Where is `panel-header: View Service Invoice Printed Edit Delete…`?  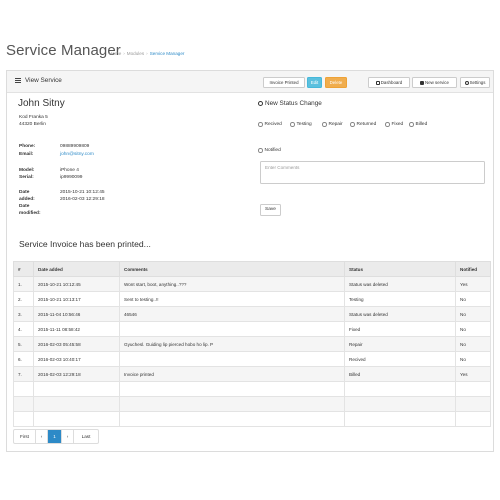
panel-header: View Service Invoice Printed Edit Delete… is located at coordinates (250, 82).